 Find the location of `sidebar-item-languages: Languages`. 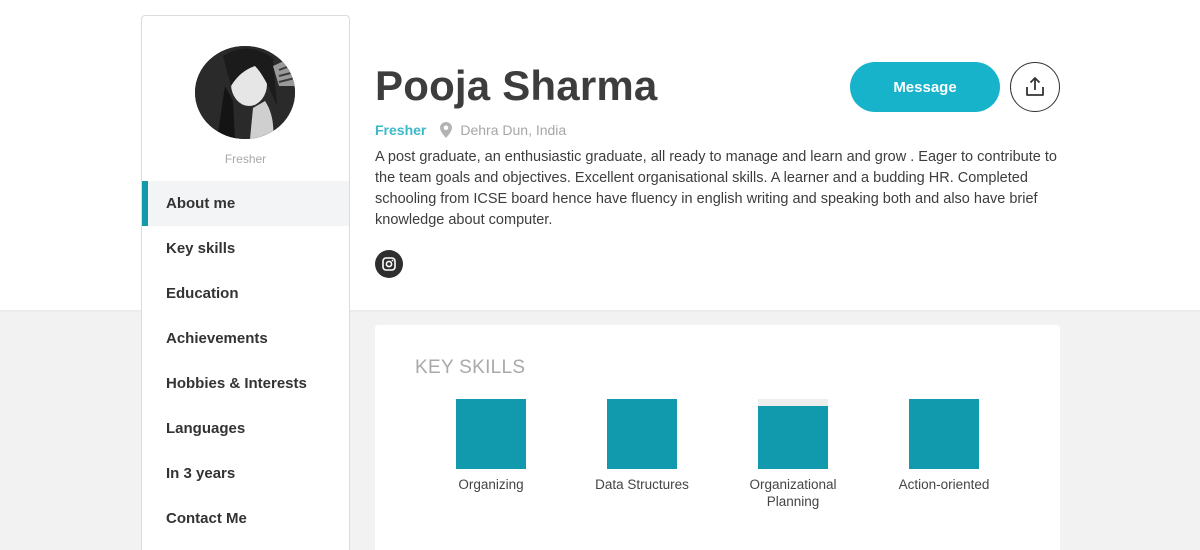

sidebar-item-languages: Languages is located at coordinates (245, 428).